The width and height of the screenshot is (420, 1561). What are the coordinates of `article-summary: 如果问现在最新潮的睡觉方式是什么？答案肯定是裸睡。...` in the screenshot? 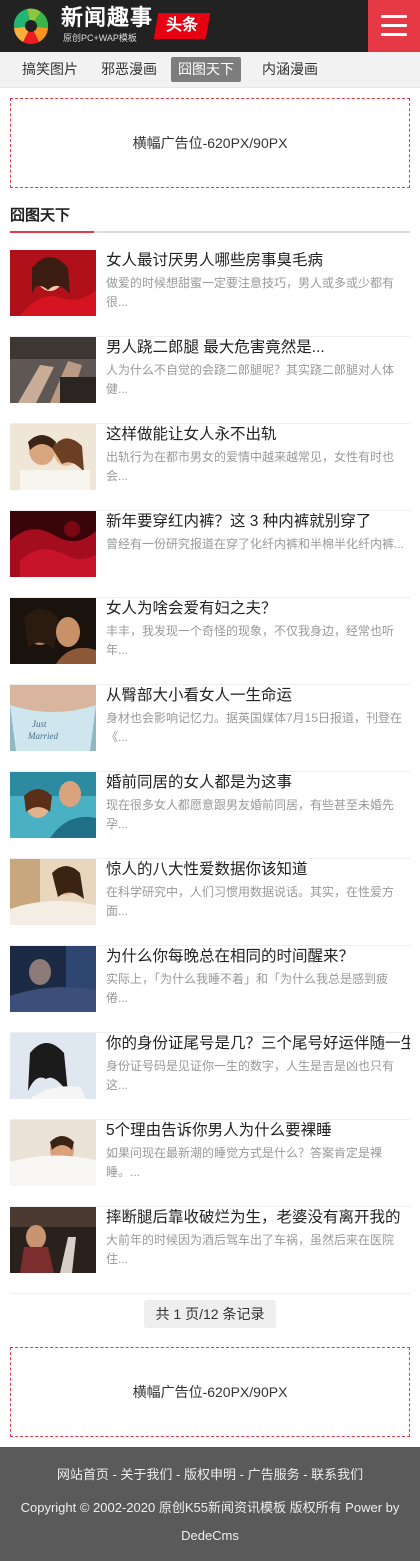 It's located at (244, 1162).